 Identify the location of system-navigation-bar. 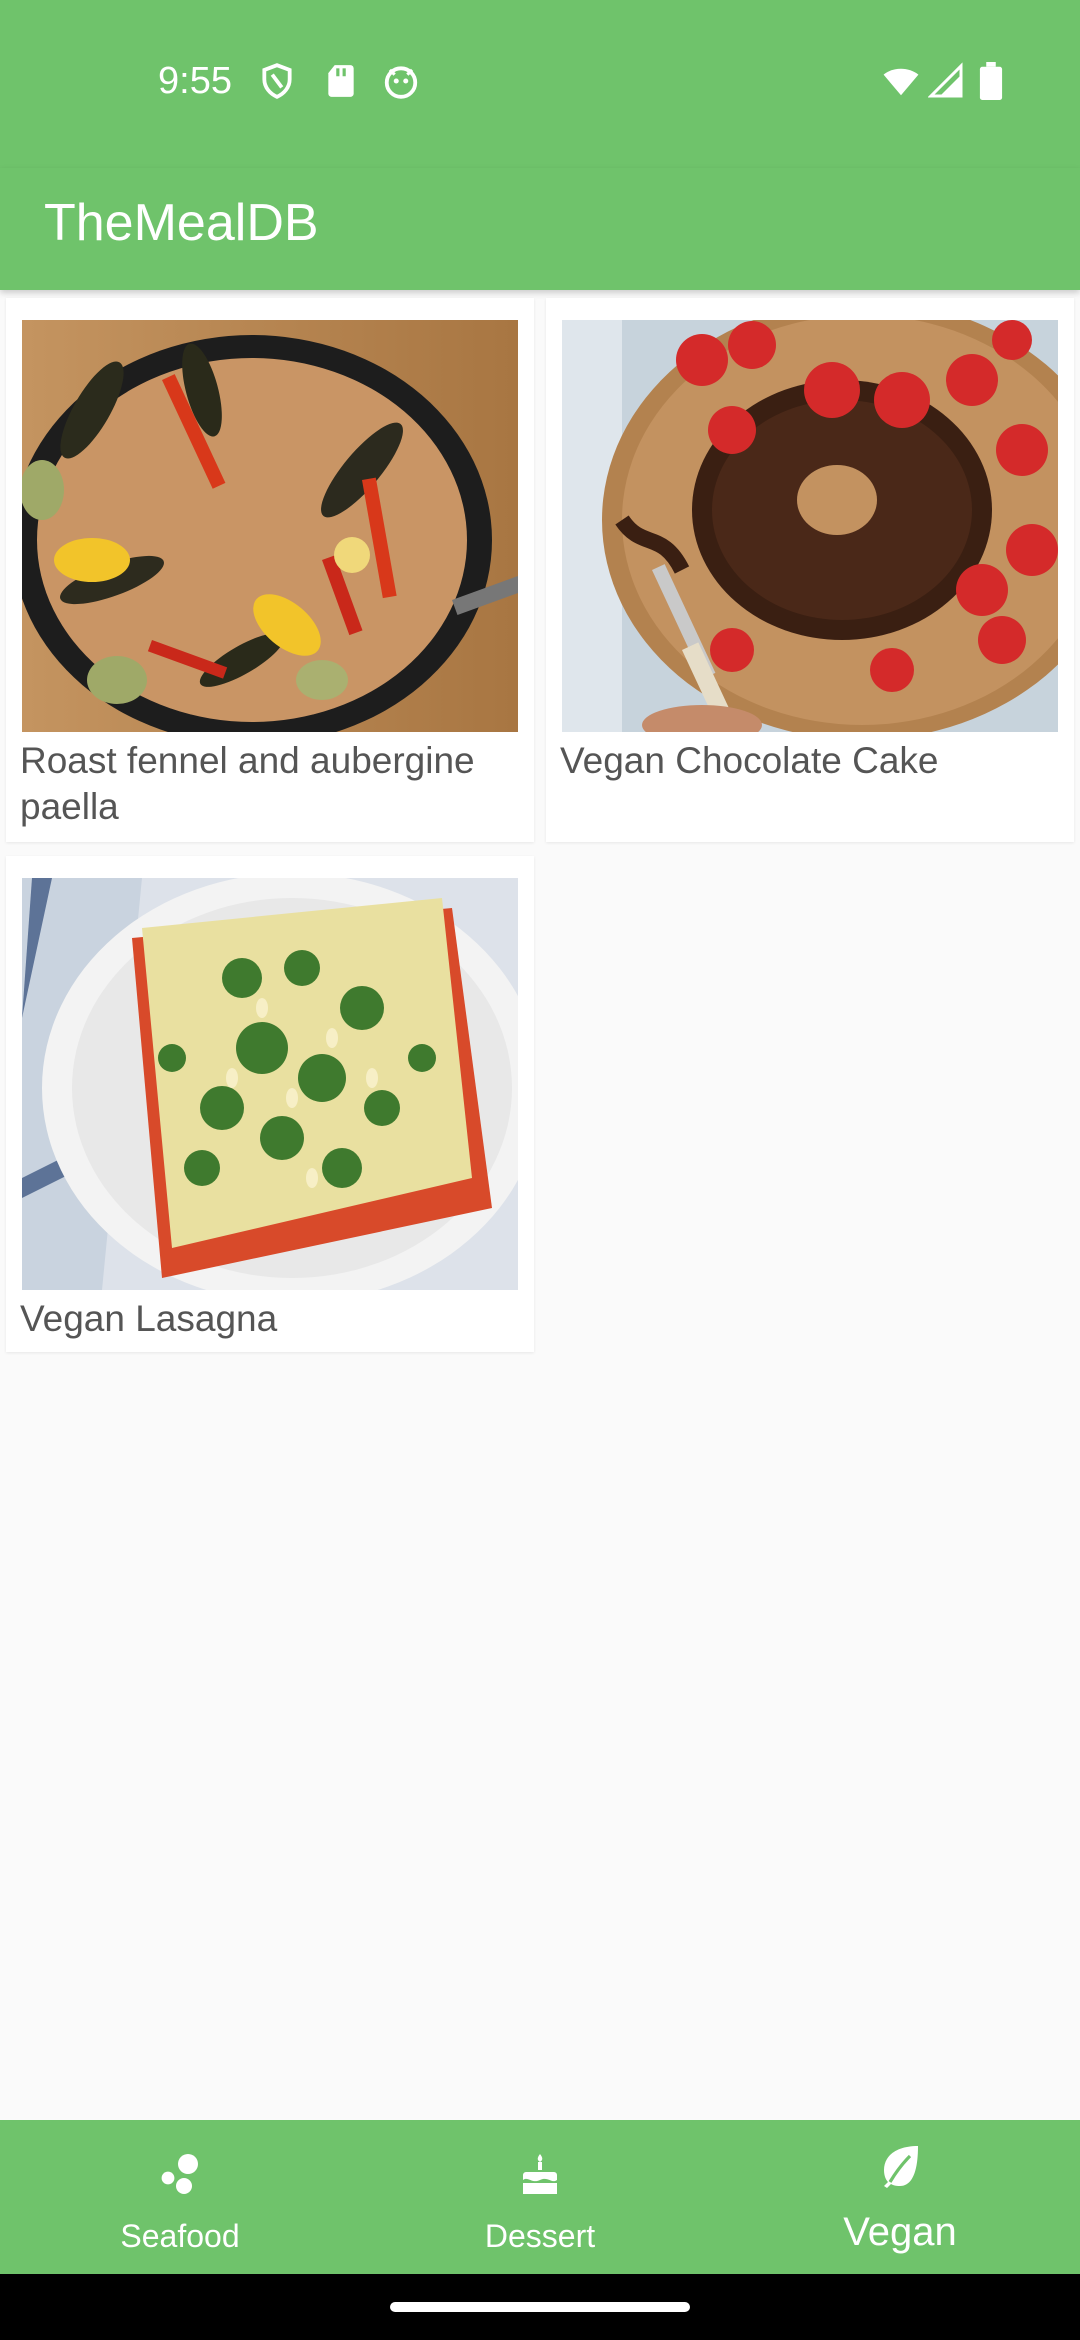
(540, 2307).